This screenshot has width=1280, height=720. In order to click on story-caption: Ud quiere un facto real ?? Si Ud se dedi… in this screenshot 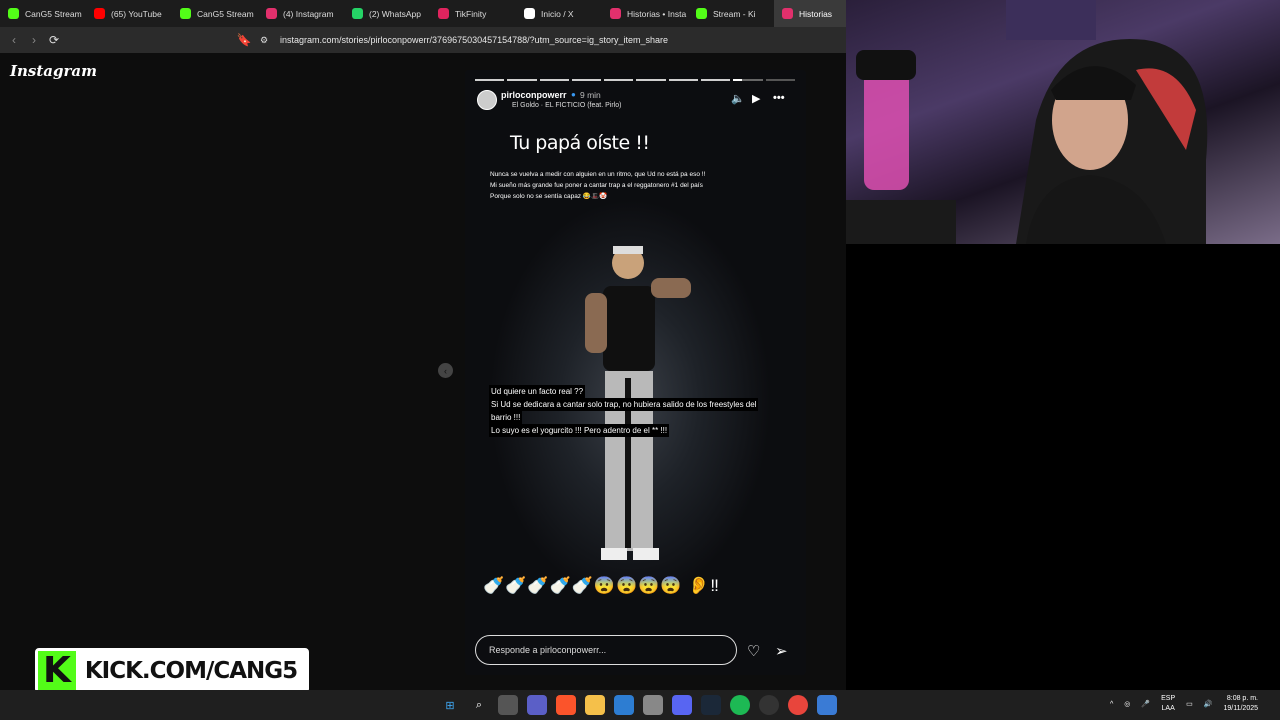, I will do `click(624, 411)`.